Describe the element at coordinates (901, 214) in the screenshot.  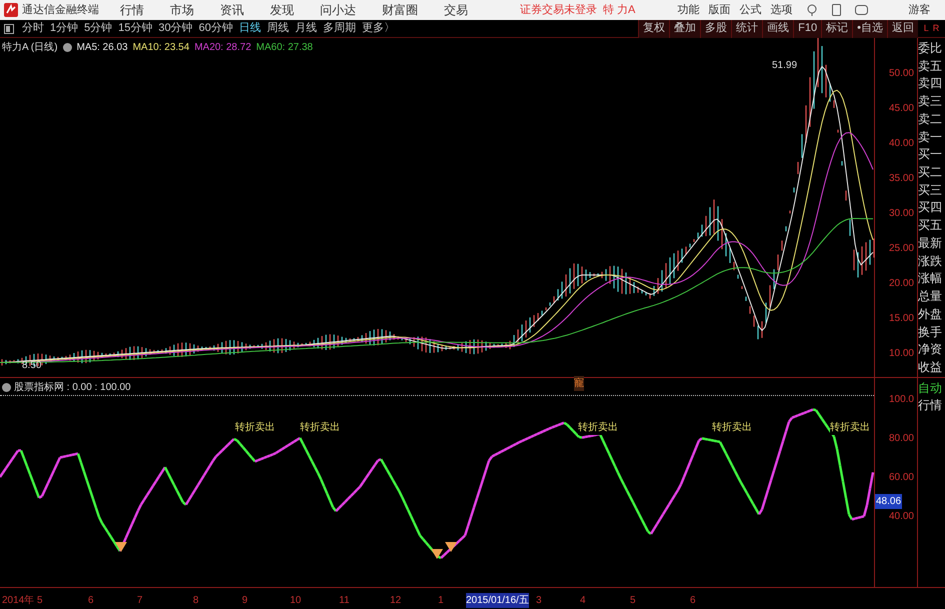
I see `price-tick: 30.00` at that location.